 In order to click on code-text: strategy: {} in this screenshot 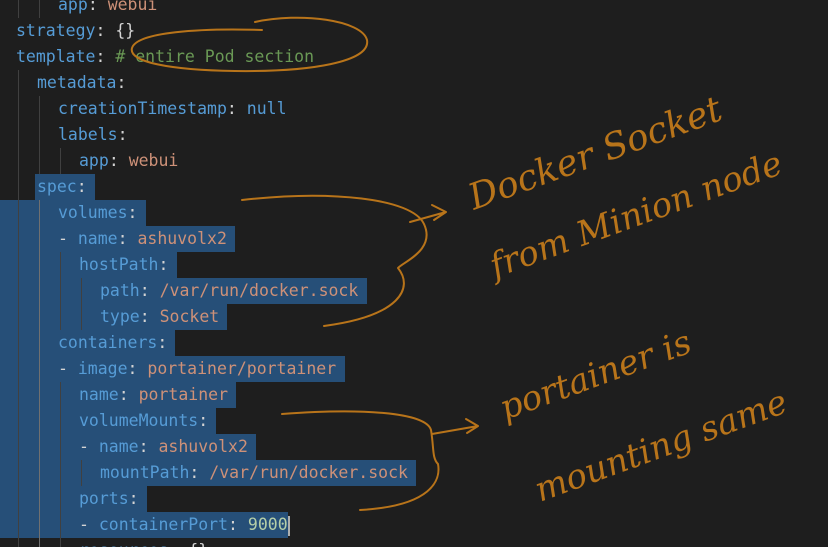, I will do `click(75, 31)`.